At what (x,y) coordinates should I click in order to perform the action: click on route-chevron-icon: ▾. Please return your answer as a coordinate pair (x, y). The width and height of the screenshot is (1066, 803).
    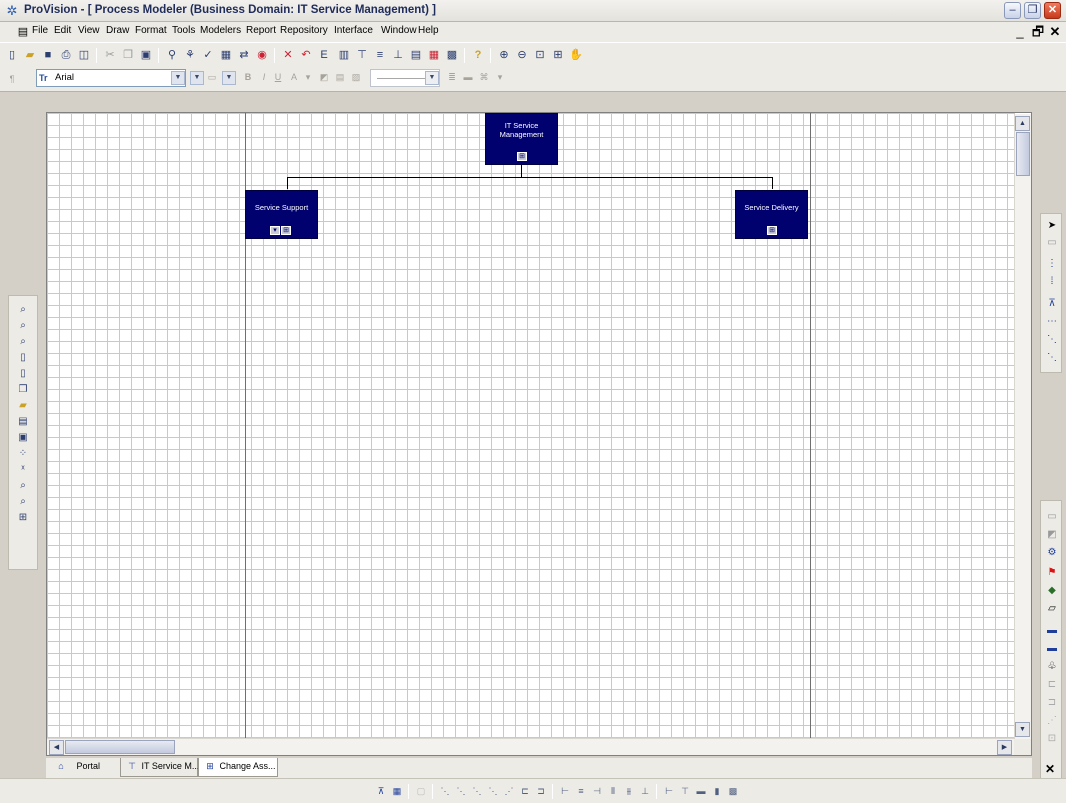
    Looking at the image, I should click on (500, 77).